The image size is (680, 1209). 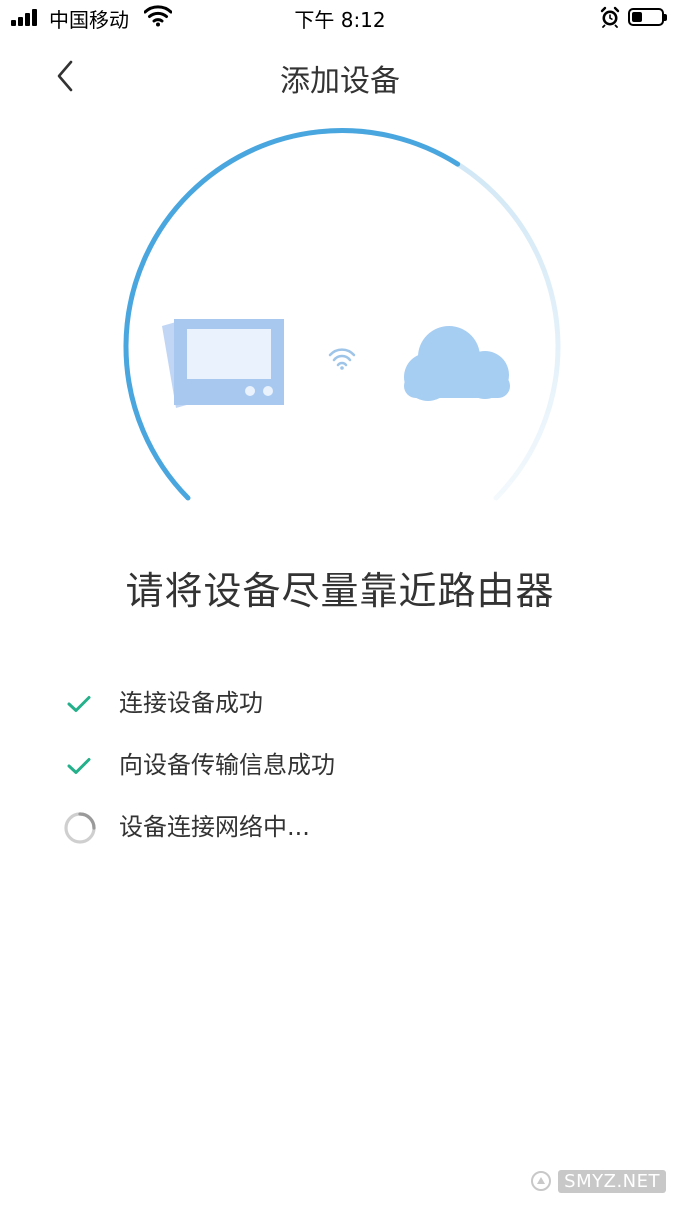 I want to click on step-item: 向设备传输信息成功, so click(x=340, y=763).